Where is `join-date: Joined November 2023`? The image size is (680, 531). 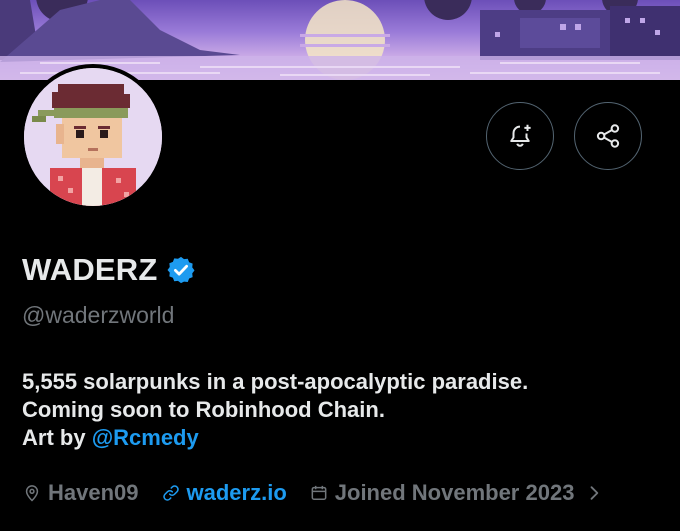
join-date: Joined November 2023 is located at coordinates (460, 493).